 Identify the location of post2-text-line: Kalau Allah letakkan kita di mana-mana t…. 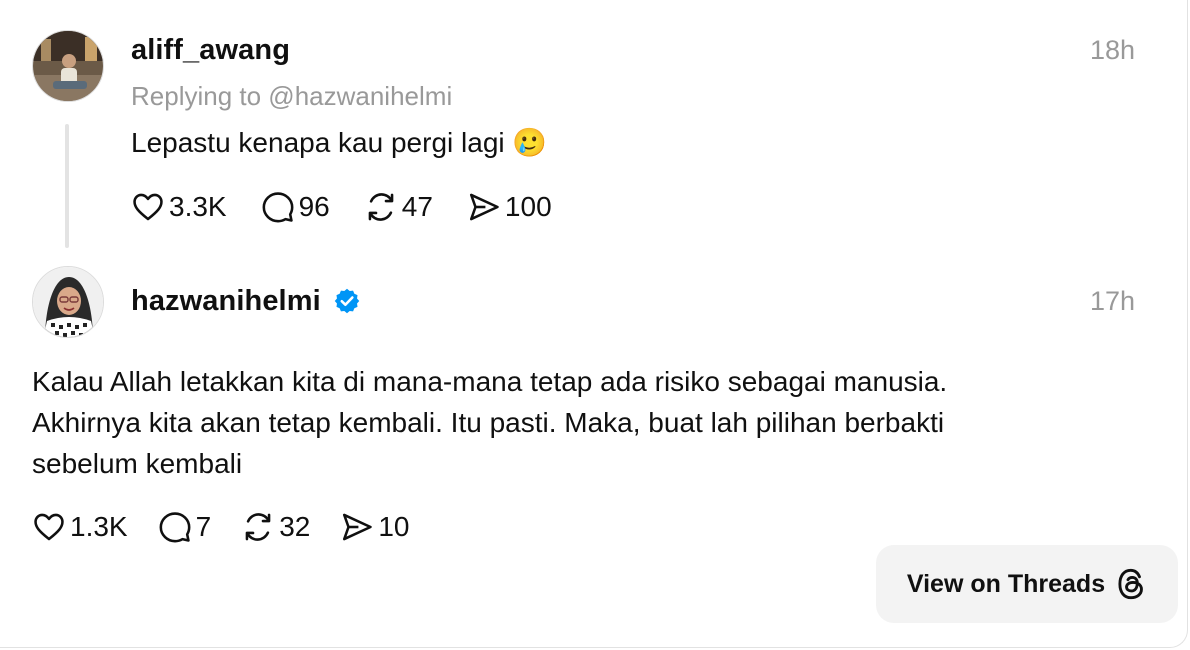
(490, 381).